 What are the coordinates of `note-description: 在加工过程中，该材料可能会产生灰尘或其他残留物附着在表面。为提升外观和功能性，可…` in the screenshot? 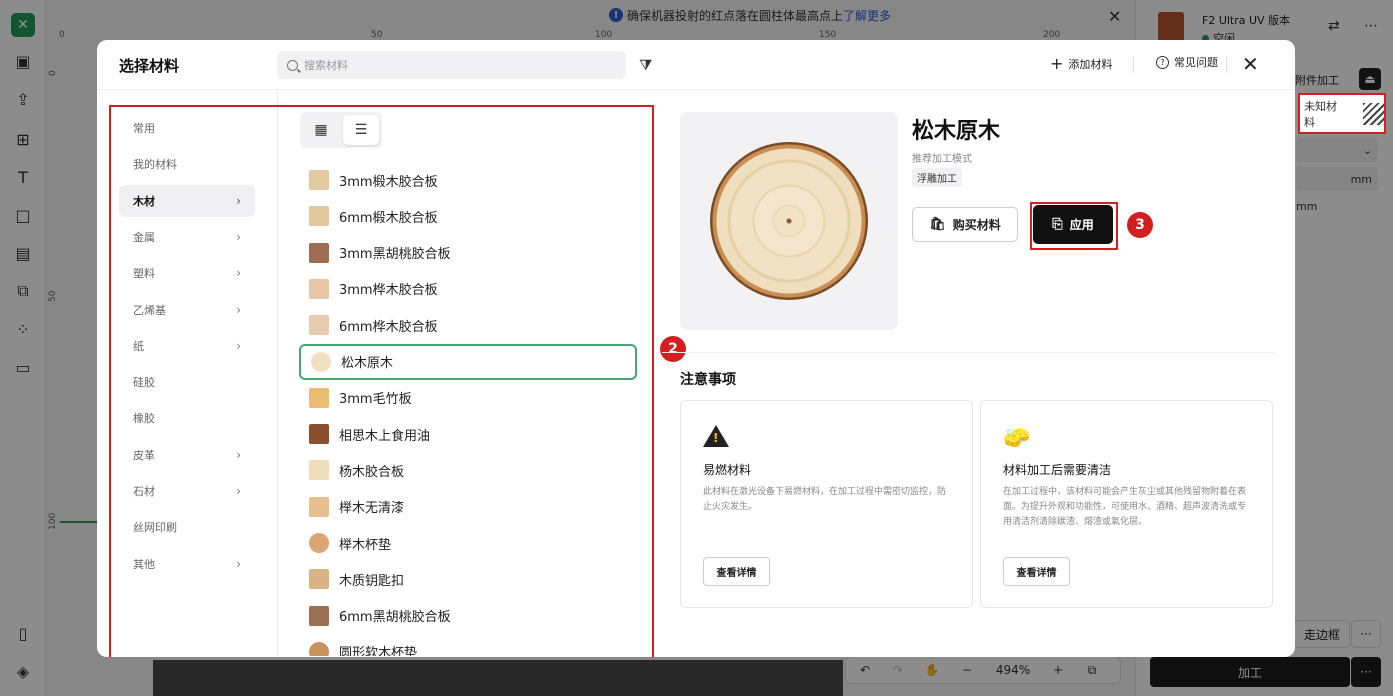 It's located at (1125, 507).